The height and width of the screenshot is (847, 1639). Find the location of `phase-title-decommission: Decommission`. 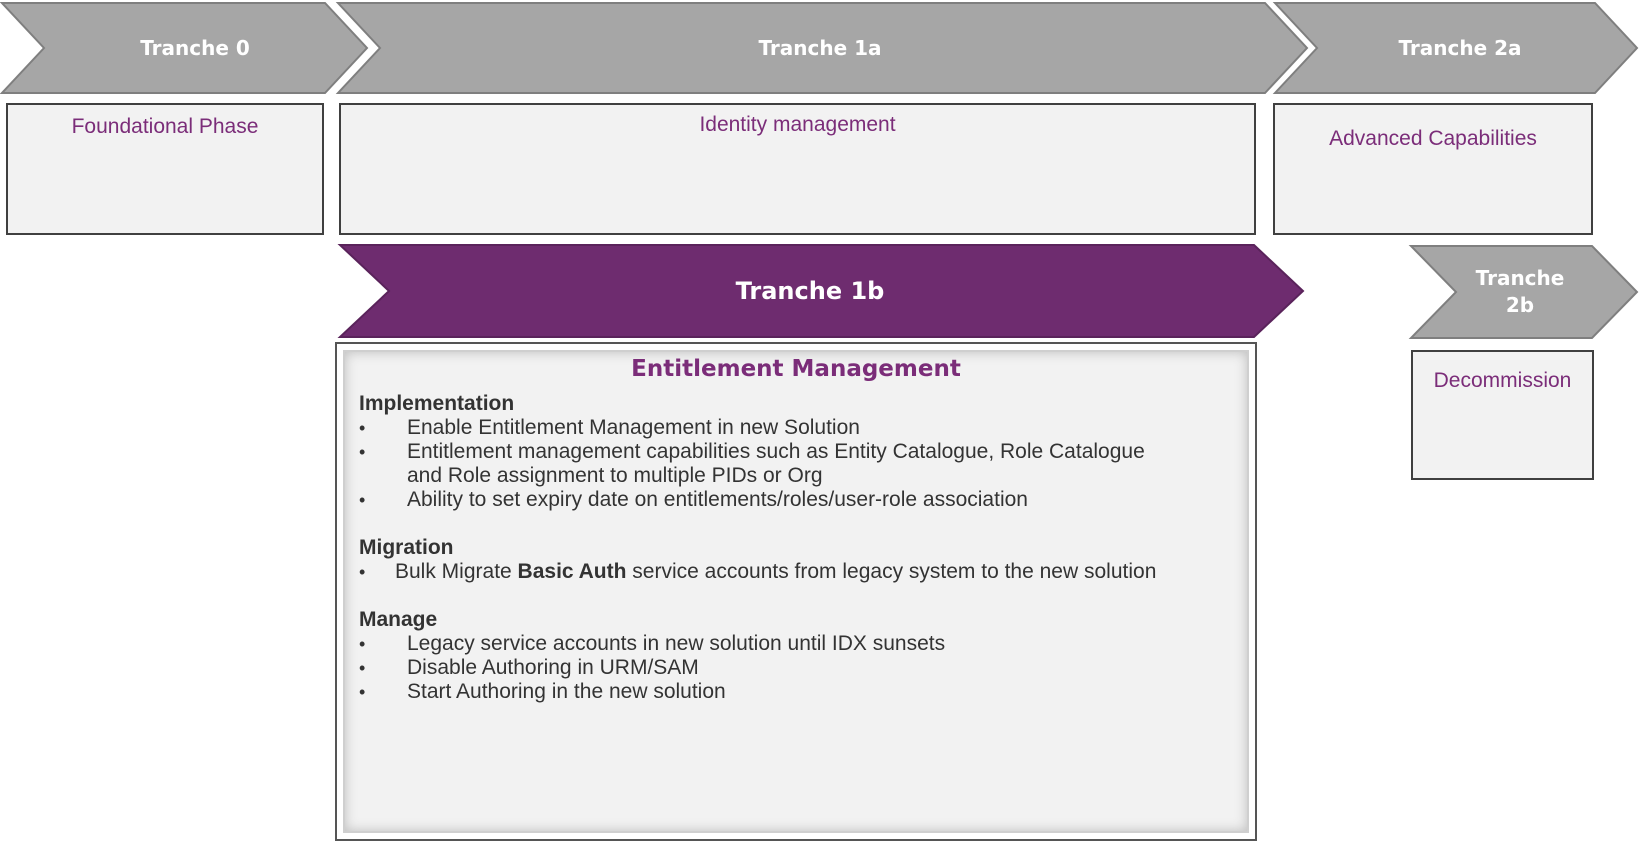

phase-title-decommission: Decommission is located at coordinates (1502, 380).